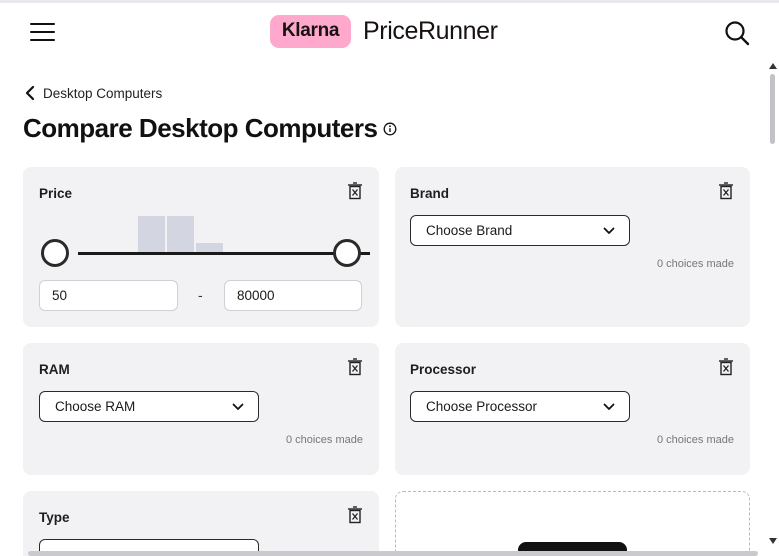  I want to click on klarna-badge: Klarna, so click(310, 31).